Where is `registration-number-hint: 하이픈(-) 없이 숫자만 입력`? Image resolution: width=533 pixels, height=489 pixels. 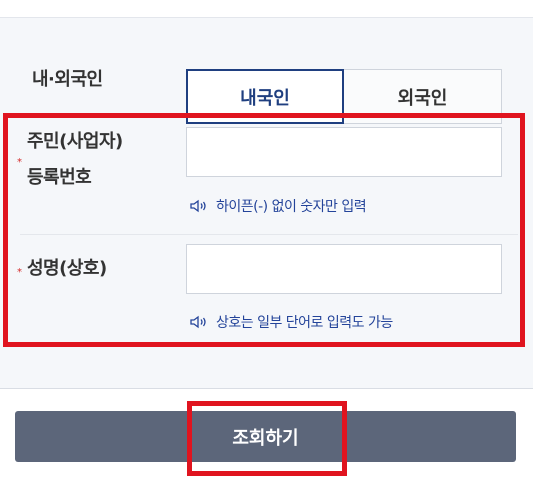 registration-number-hint: 하이픈(-) 없이 숫자만 입력 is located at coordinates (278, 206).